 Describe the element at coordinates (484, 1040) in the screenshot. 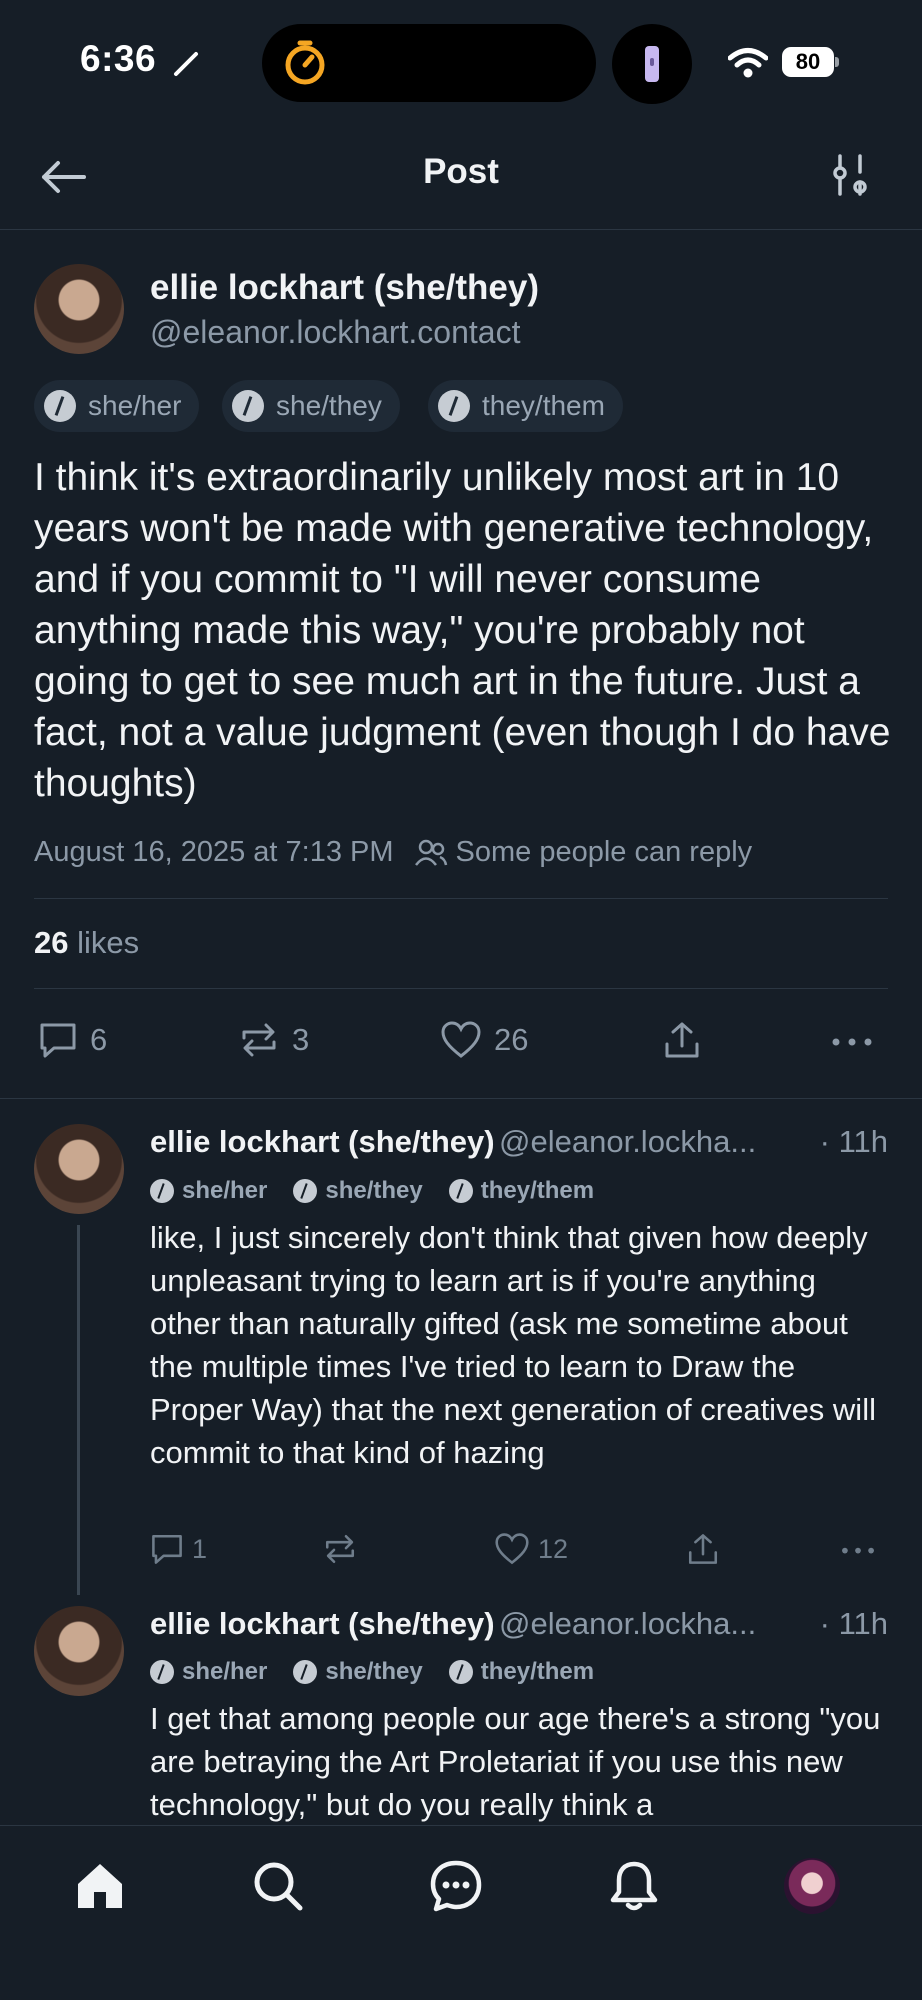

I see `like-button: 26` at that location.